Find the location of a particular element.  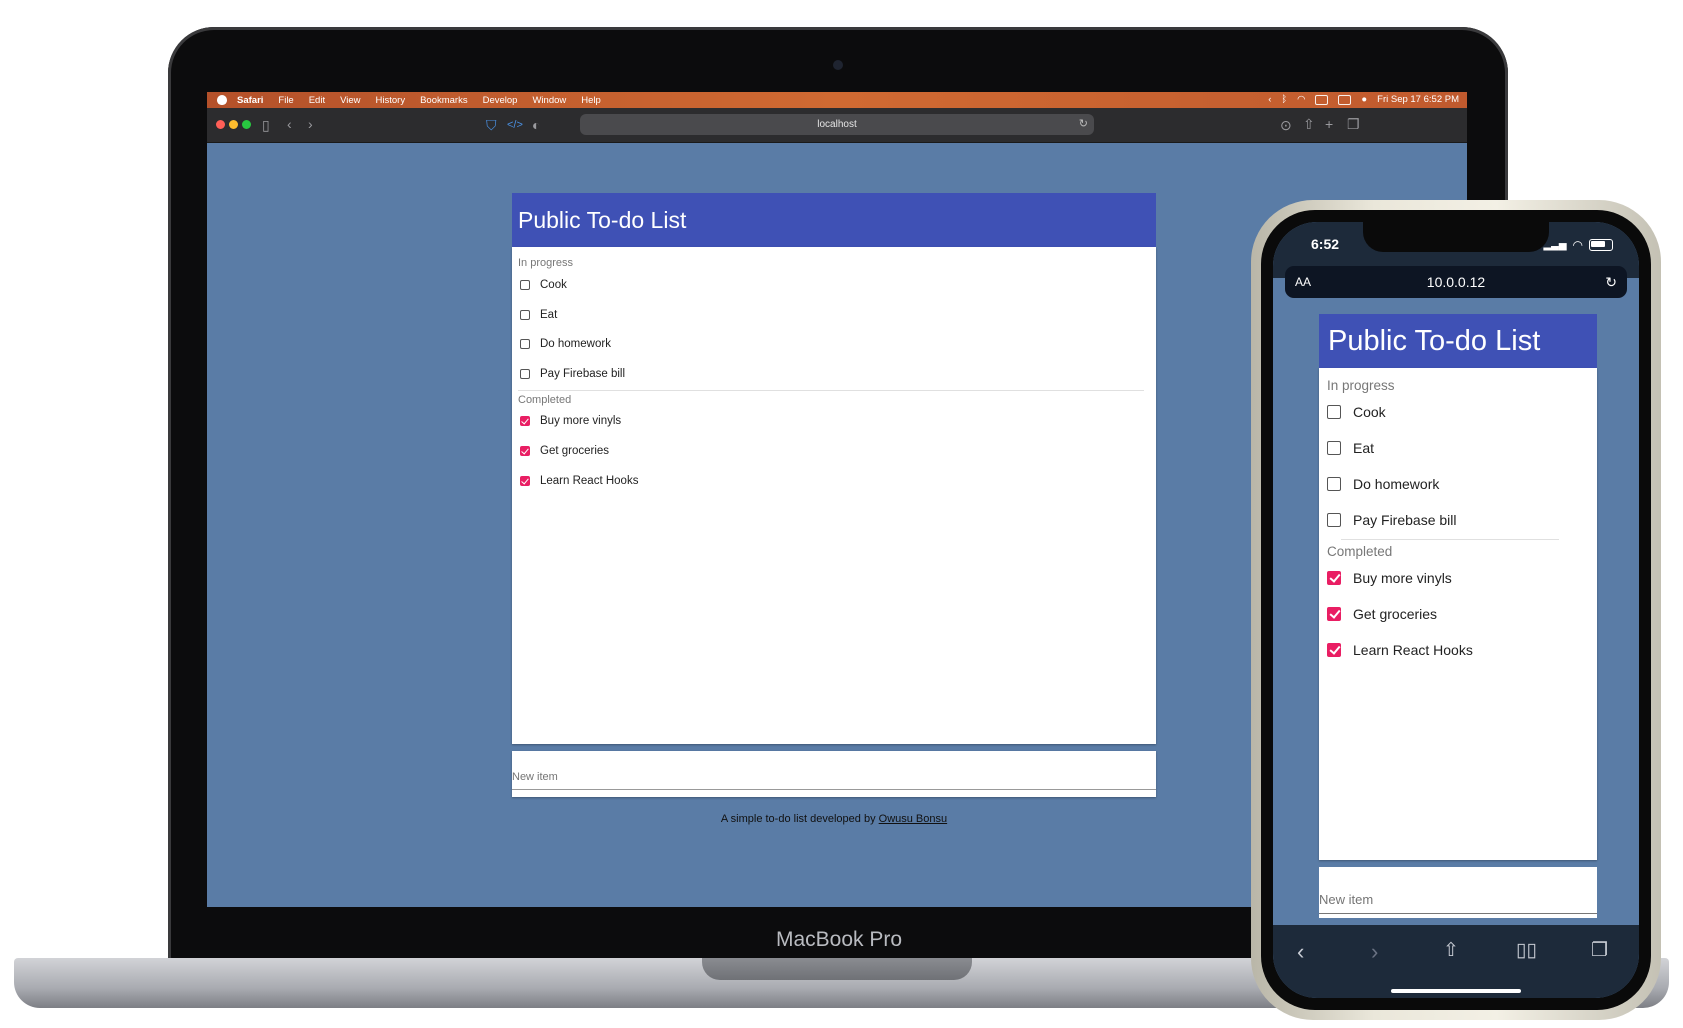

safari-toolbar: ▯ ‹ › ⛉ </> ◐ localhost ↻ ⊙ ⇧ + ❐ is located at coordinates (837, 125).